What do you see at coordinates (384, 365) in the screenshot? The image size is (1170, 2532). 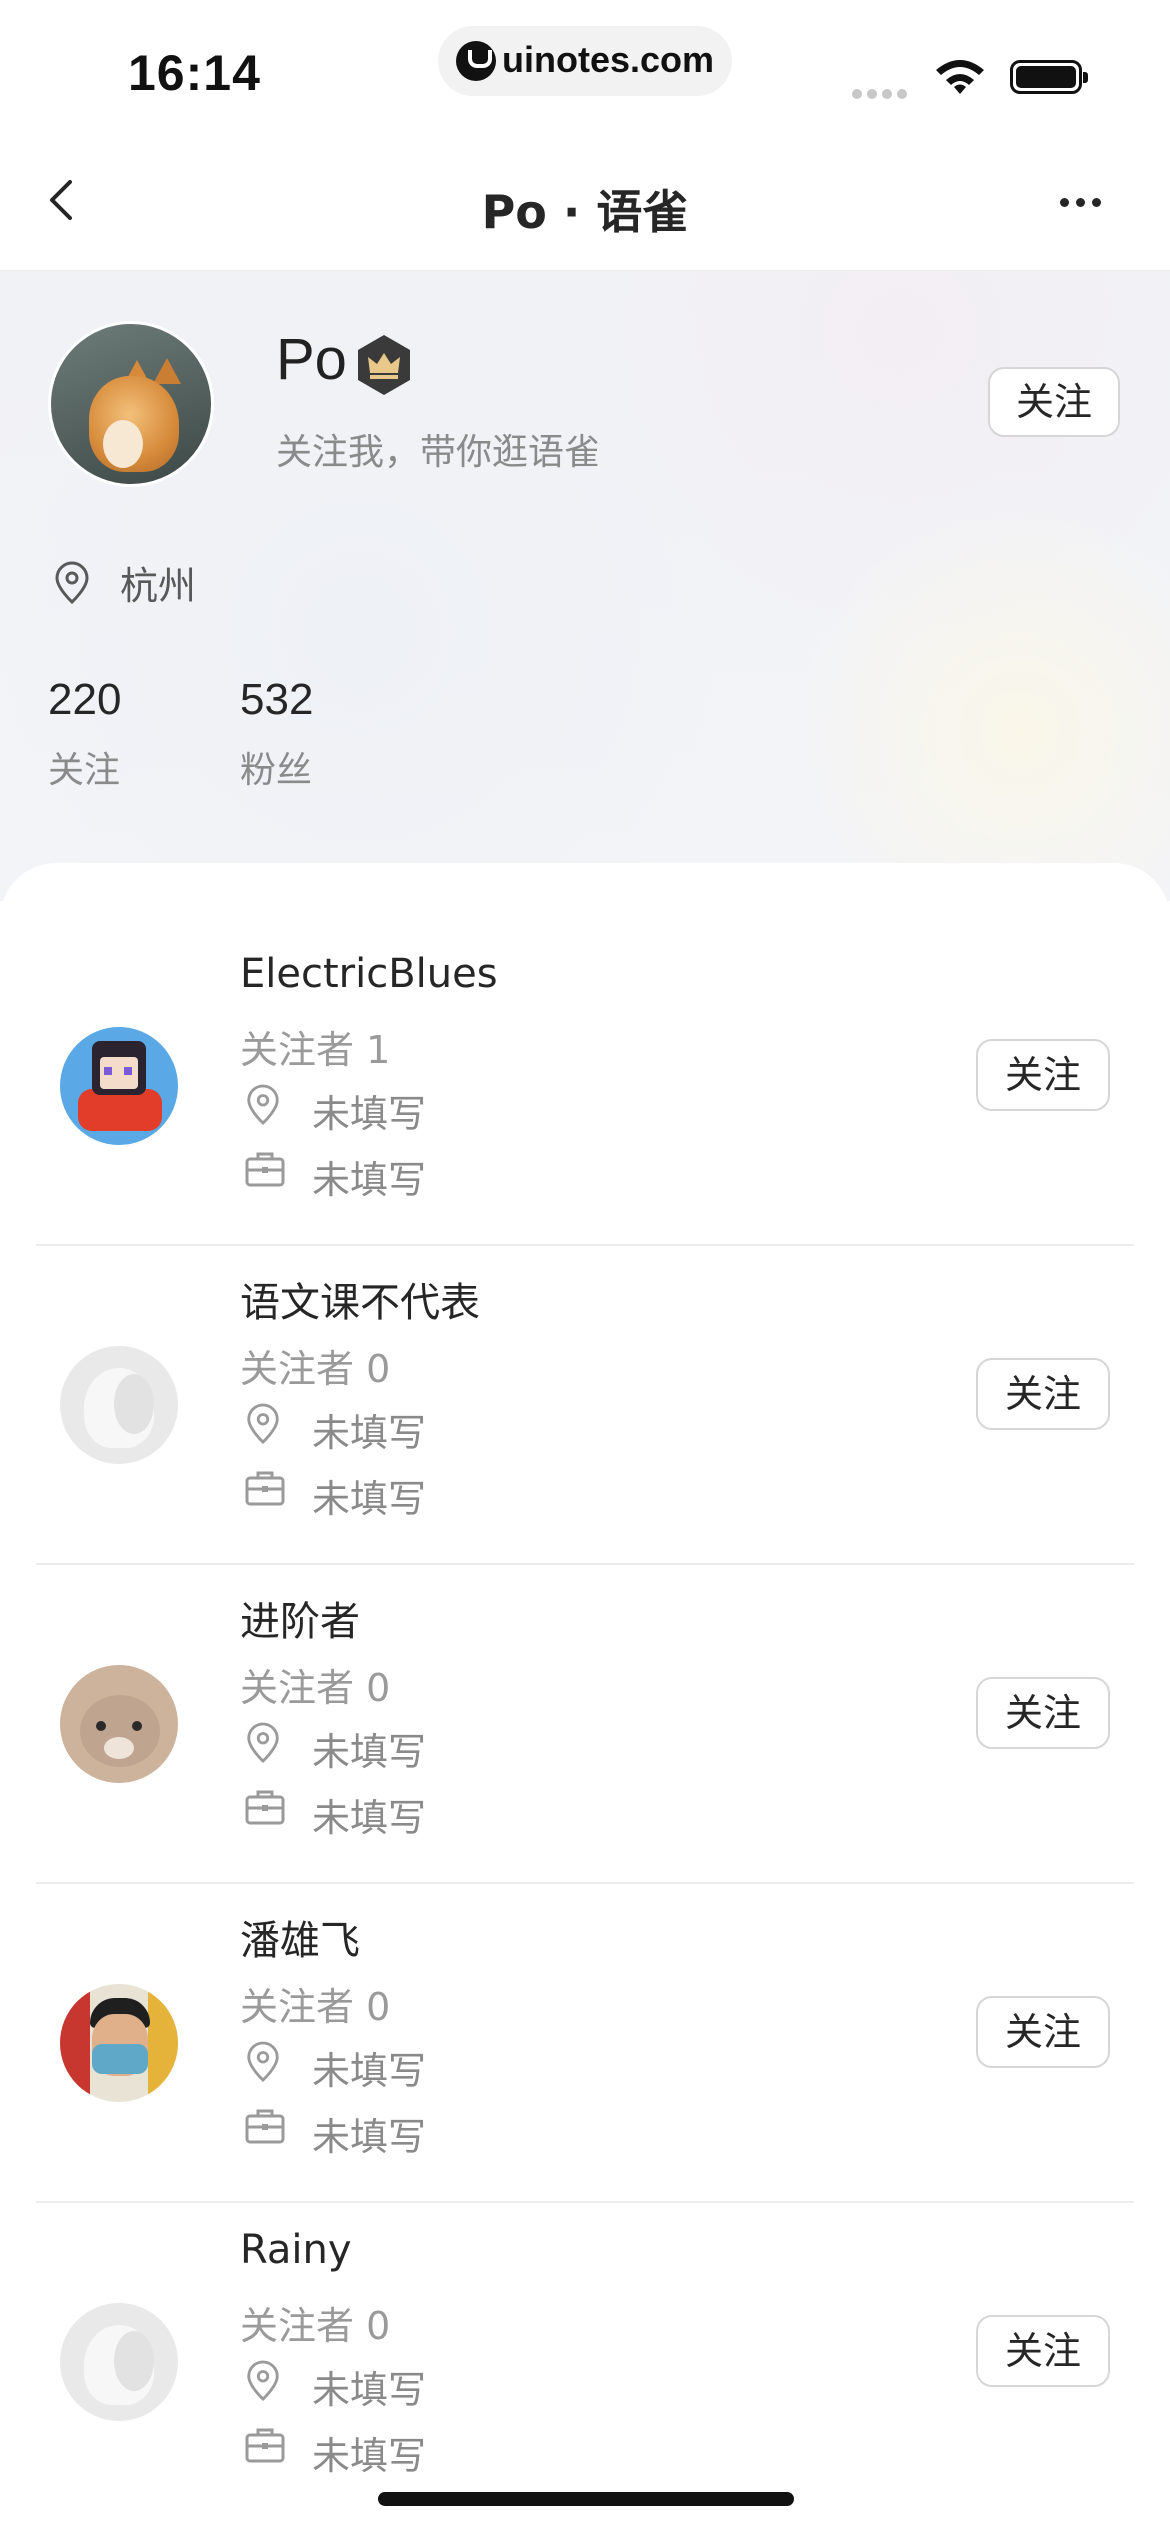 I see `crown-icon` at bounding box center [384, 365].